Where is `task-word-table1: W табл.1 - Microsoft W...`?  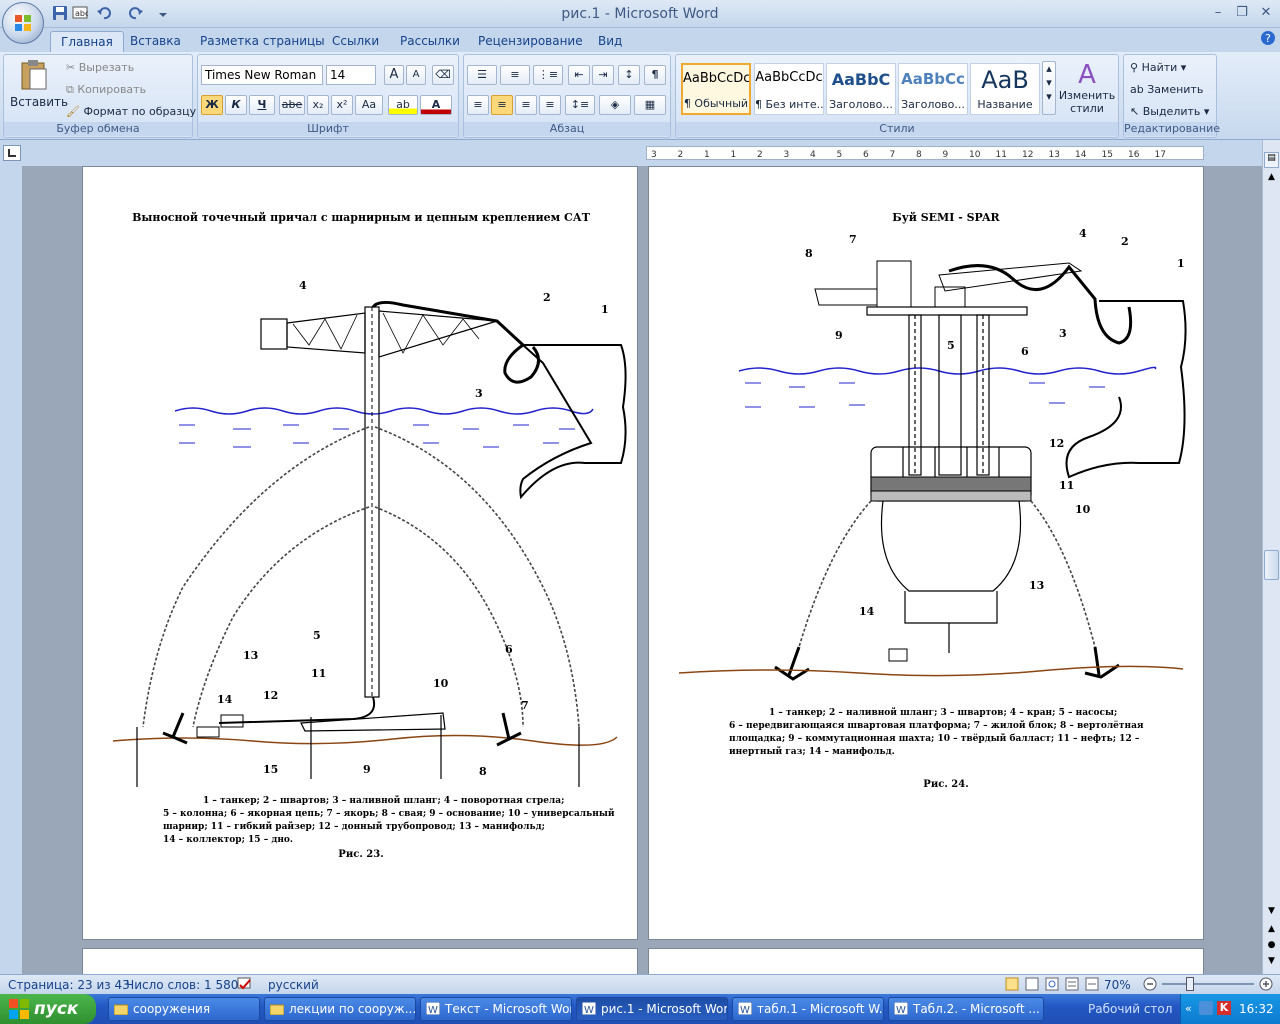 task-word-table1: W табл.1 - Microsoft W... is located at coordinates (808, 1009).